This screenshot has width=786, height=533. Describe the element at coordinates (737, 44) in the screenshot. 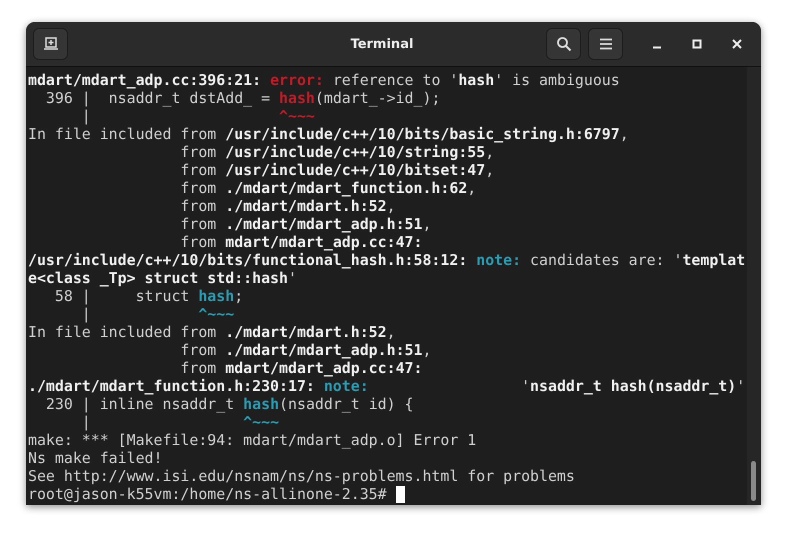

I see `close-icon` at that location.